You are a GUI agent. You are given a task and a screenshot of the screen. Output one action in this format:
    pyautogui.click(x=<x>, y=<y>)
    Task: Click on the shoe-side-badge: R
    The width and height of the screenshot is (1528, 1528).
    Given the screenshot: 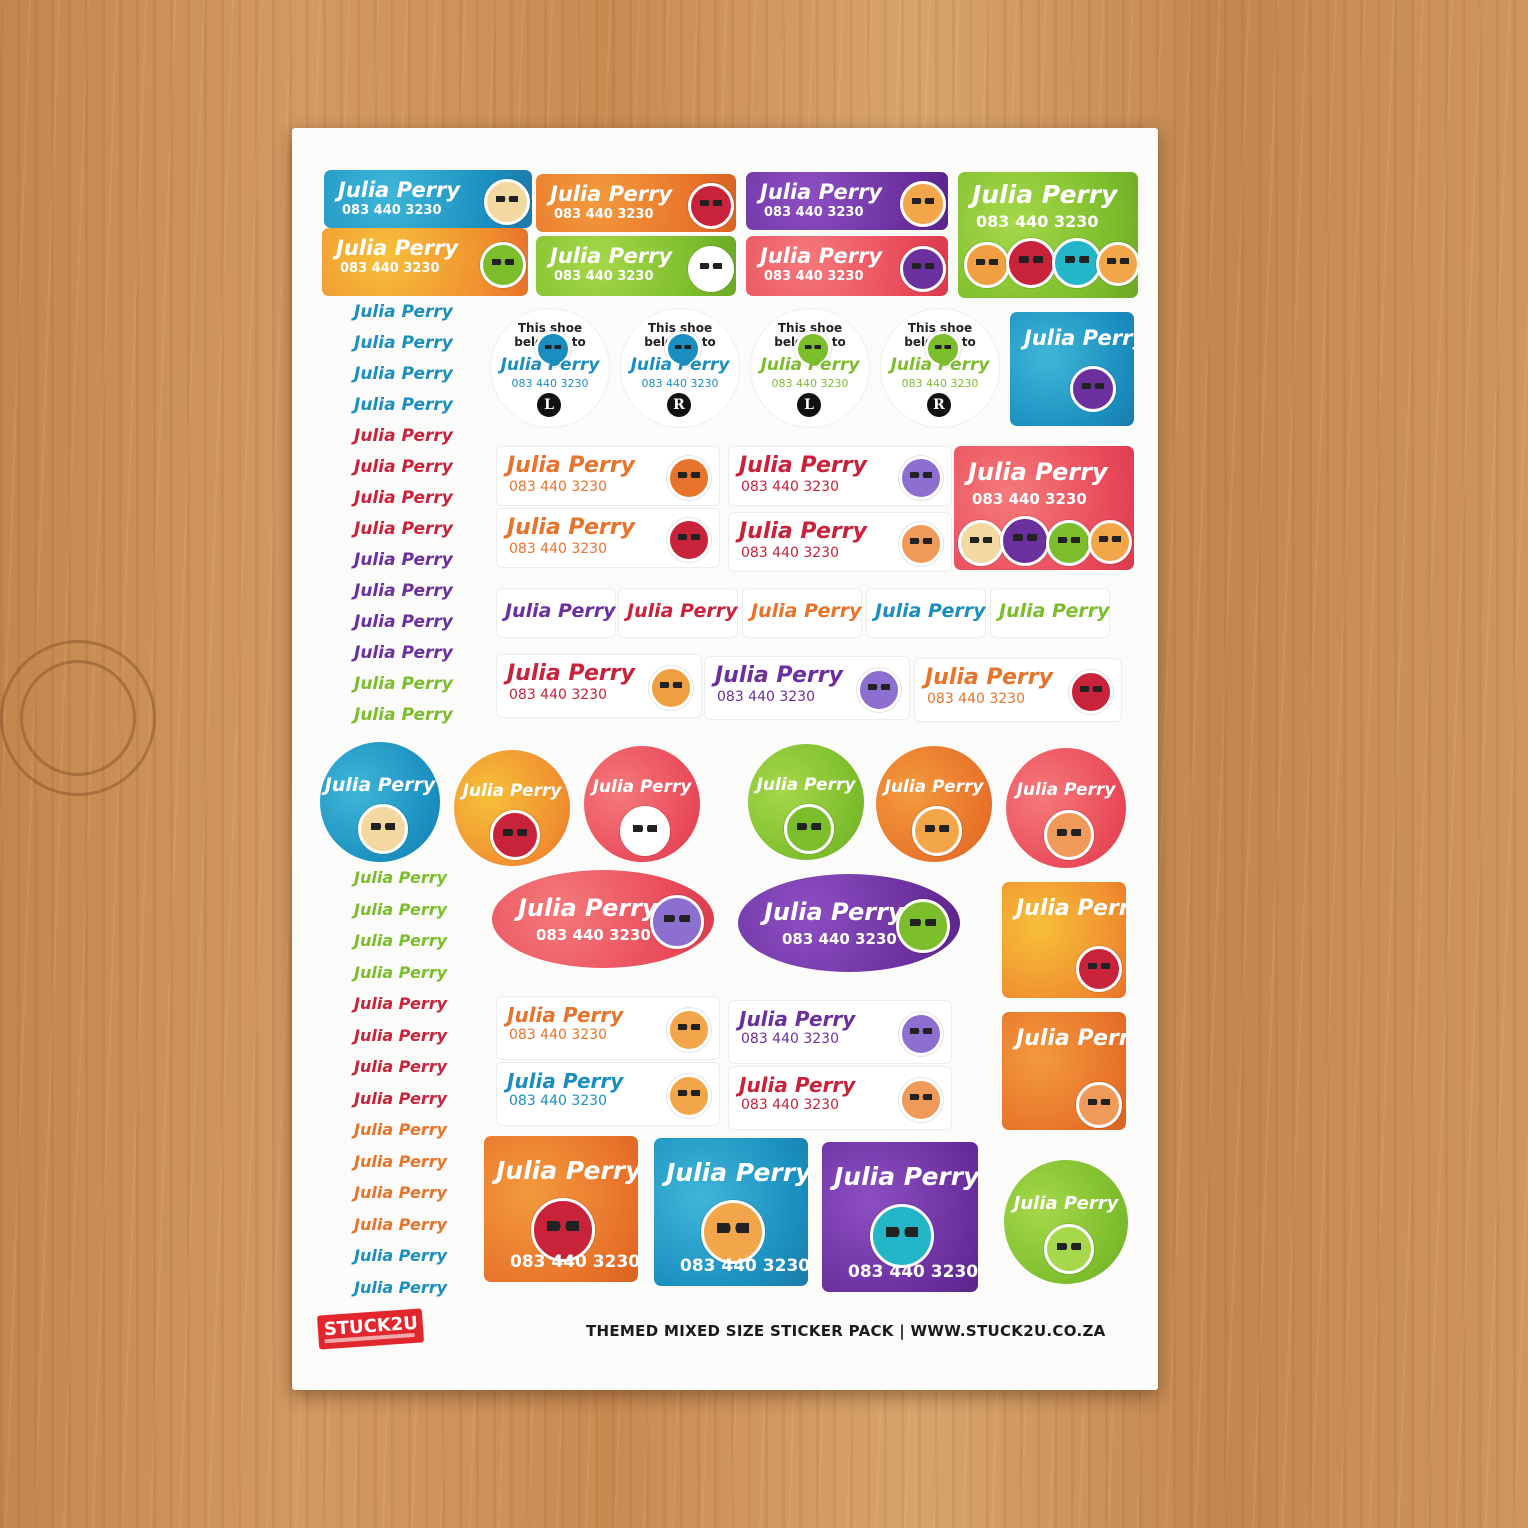 What is the action you would take?
    pyautogui.click(x=939, y=405)
    